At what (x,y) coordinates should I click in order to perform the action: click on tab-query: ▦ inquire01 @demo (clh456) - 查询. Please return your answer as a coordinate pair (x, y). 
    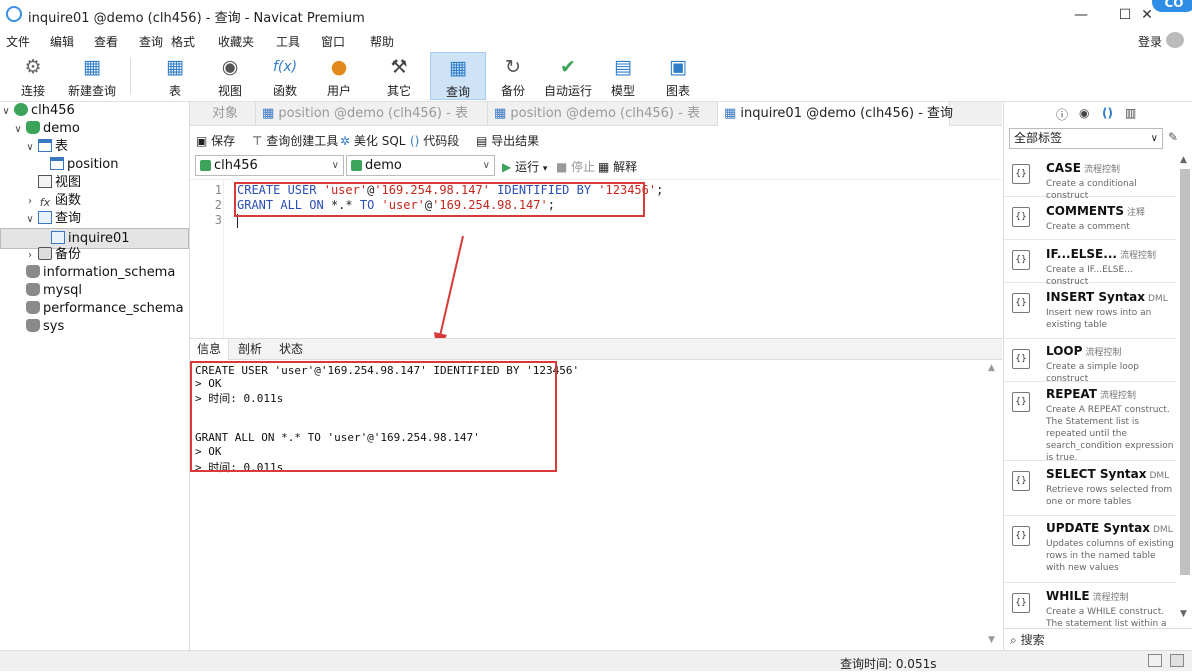
    Looking at the image, I should click on (835, 114).